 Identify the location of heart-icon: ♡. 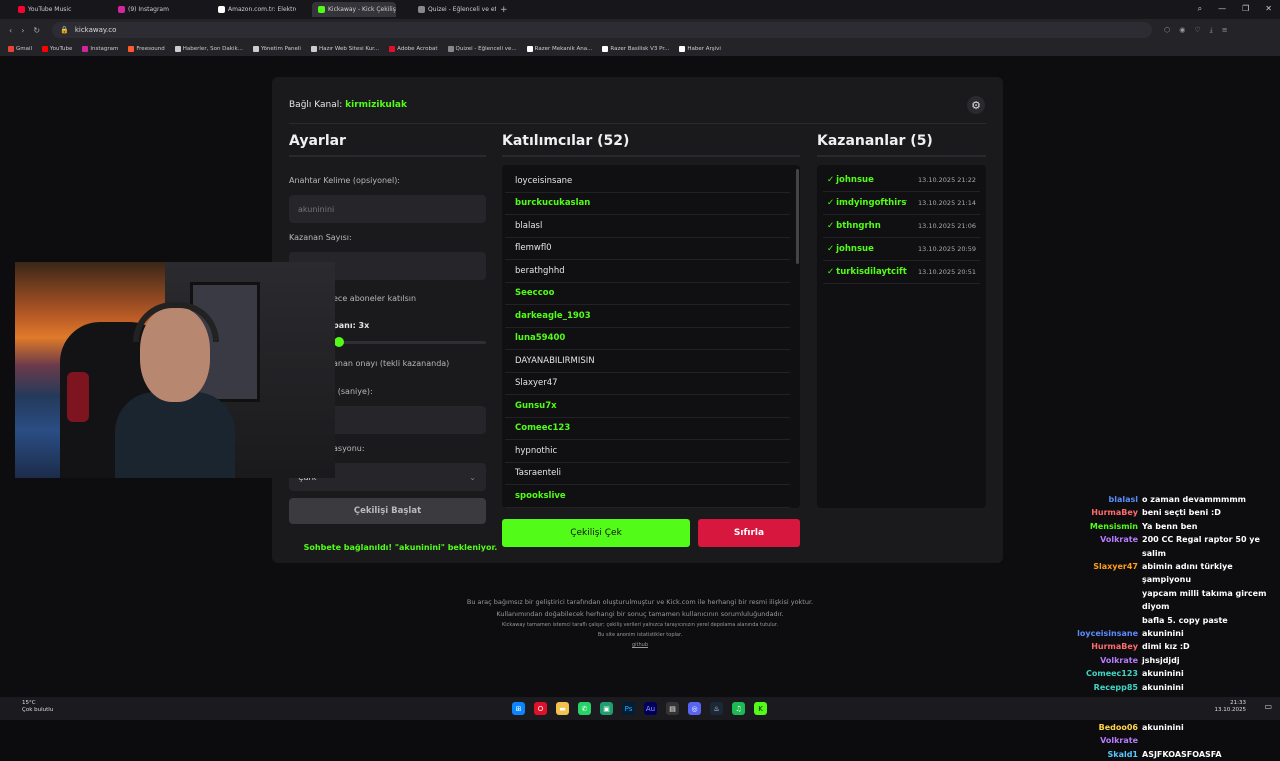
(1197, 30).